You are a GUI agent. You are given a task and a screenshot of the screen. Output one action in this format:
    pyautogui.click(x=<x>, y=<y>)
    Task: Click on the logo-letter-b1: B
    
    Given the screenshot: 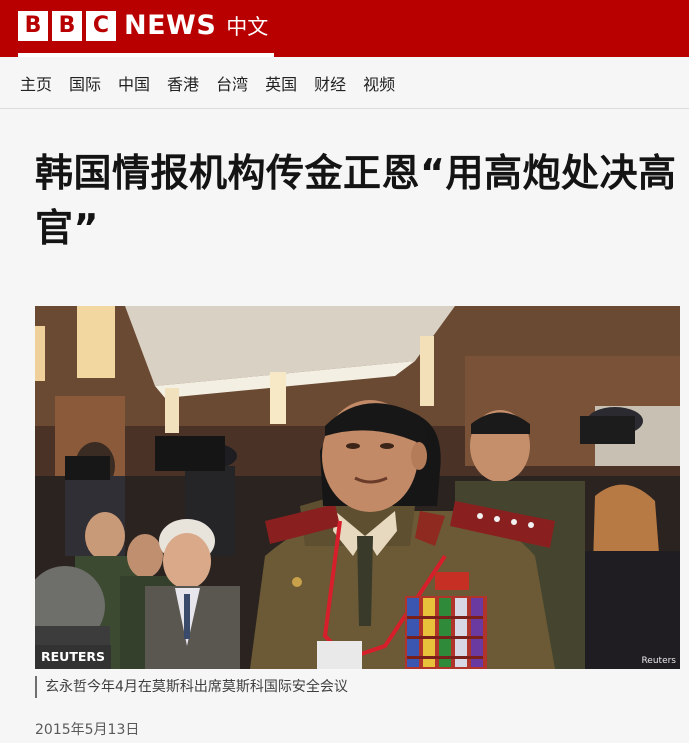 What is the action you would take?
    pyautogui.click(x=33, y=25)
    